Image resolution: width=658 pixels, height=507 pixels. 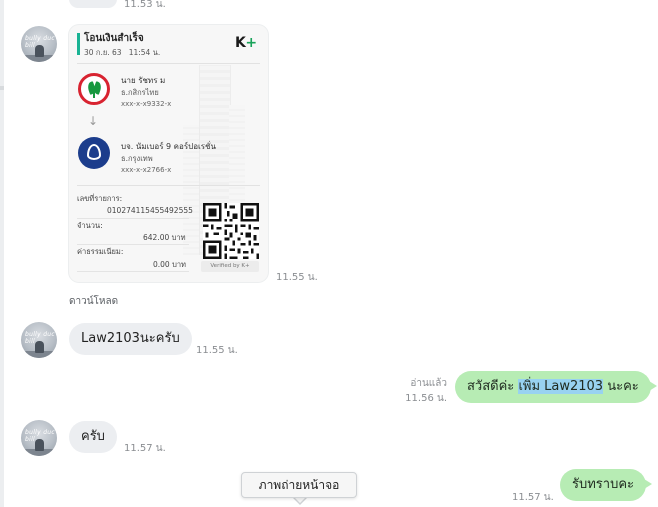 I want to click on receipt-date: 30 ก.ย. 63, so click(x=103, y=52).